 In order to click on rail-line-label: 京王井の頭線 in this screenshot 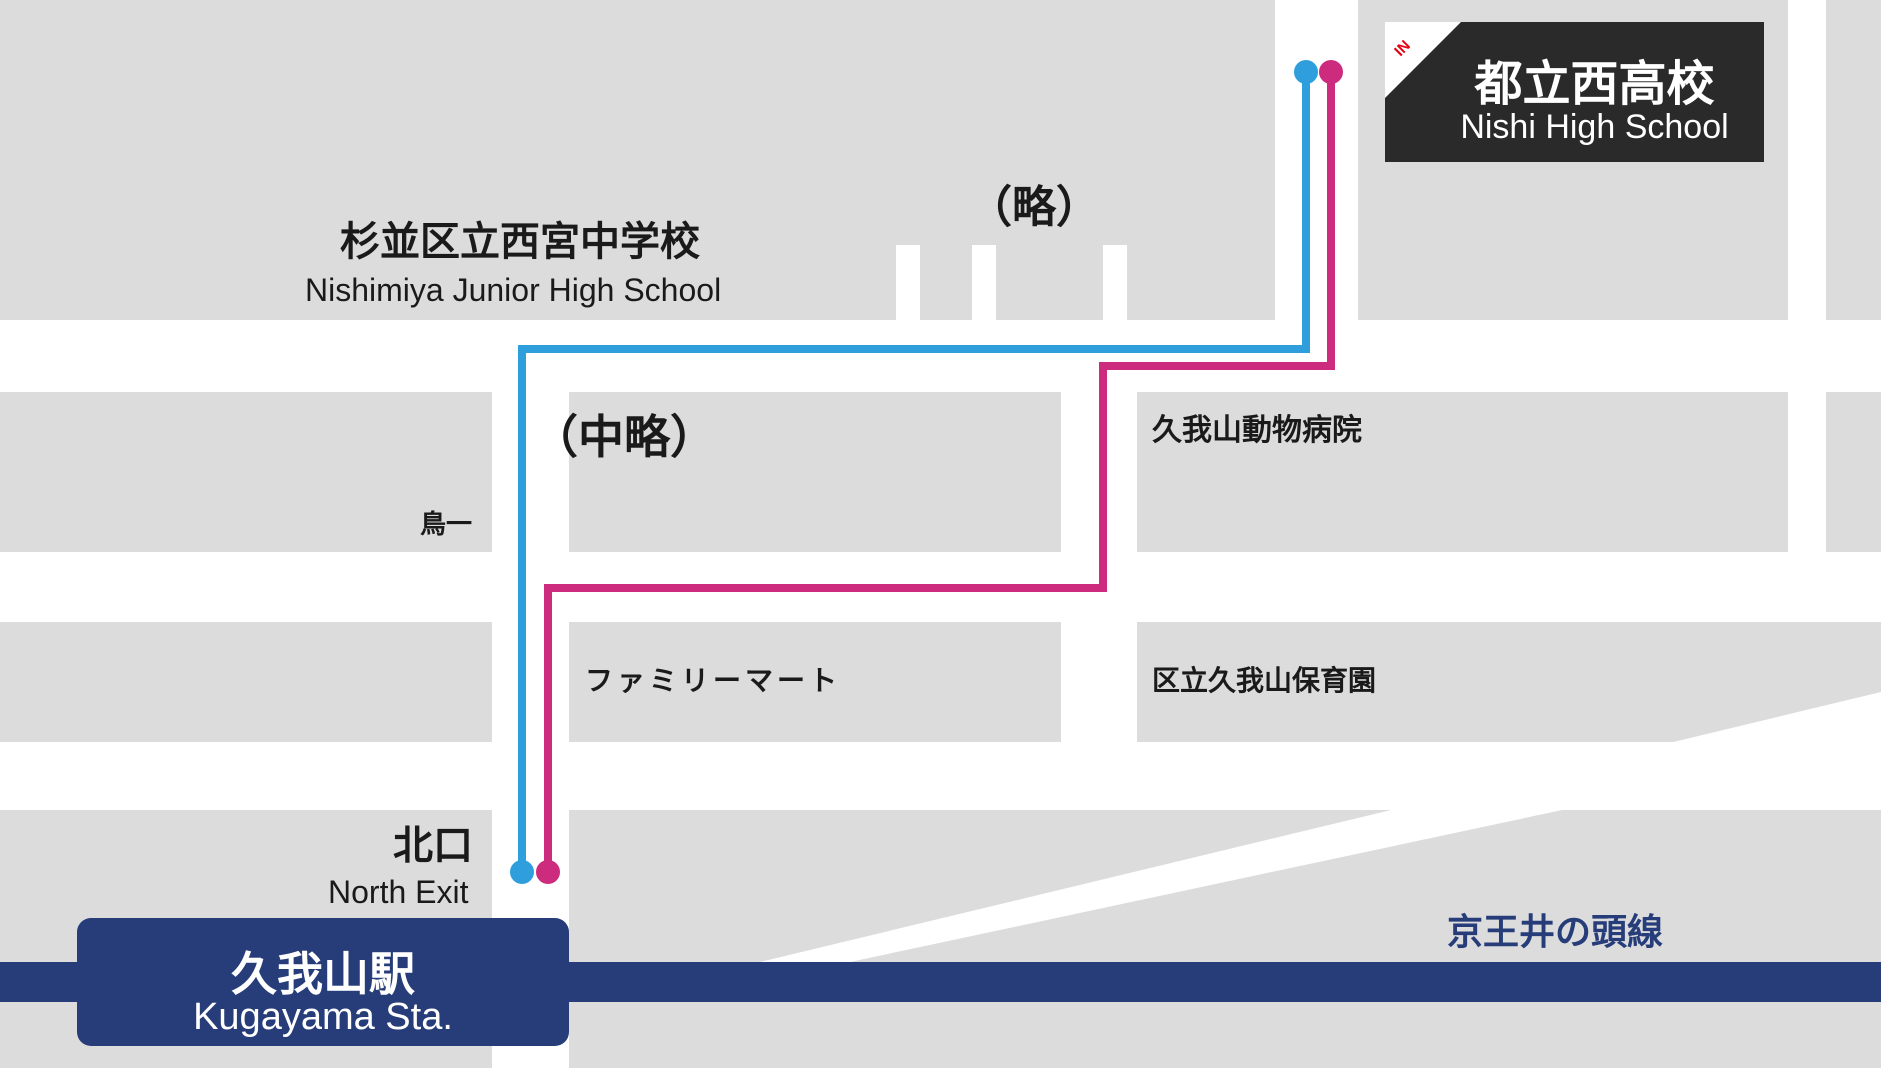, I will do `click(1555, 932)`.